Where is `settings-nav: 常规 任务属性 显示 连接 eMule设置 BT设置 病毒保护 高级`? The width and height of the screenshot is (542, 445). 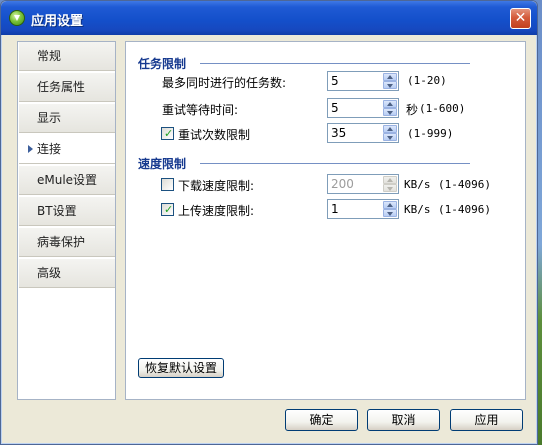
settings-nav: 常规 任务属性 显示 连接 eMule设置 BT设置 病毒保护 高级 is located at coordinates (66, 220).